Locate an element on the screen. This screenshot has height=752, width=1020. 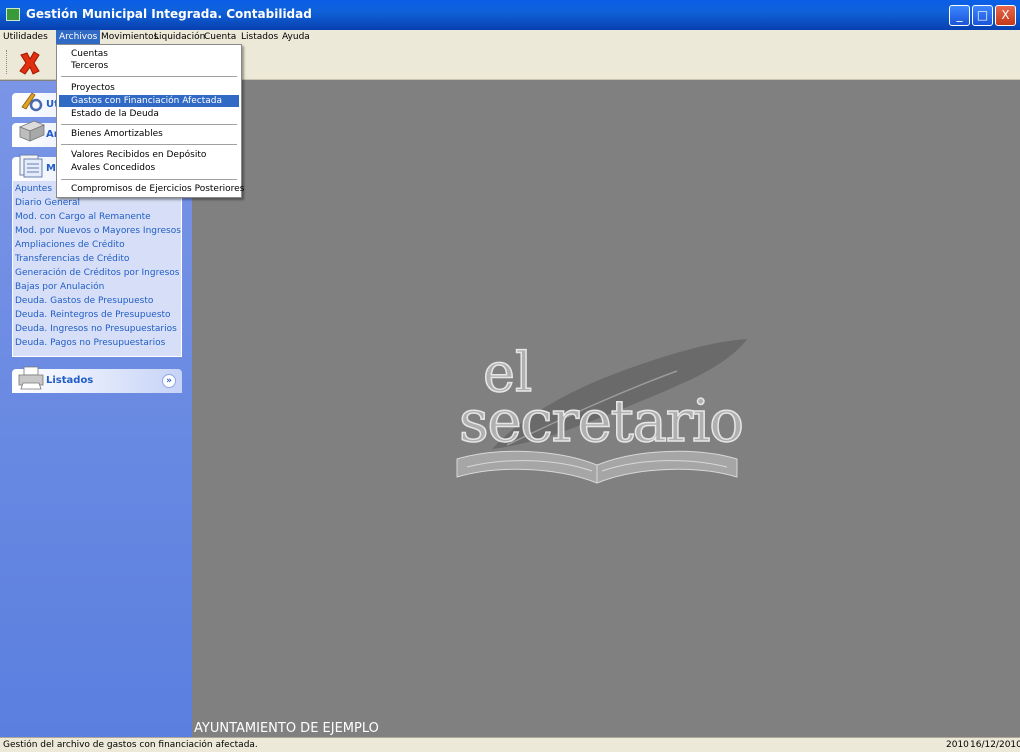
menu-item-estado-deuda: Estado de la Deuda is located at coordinates (149, 114).